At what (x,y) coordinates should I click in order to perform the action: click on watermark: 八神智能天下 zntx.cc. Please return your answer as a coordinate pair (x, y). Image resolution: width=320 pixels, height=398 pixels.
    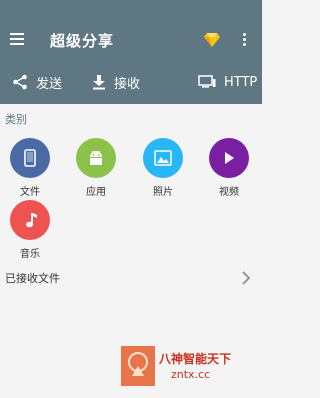
    Looking at the image, I should click on (186, 366).